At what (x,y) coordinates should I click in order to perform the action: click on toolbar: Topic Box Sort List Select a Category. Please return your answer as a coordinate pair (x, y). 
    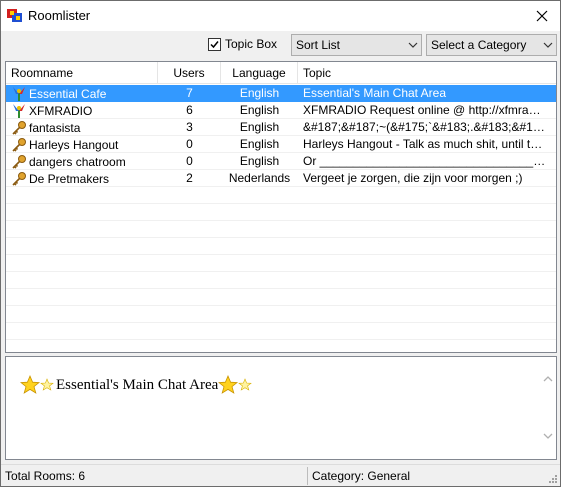
    Looking at the image, I should click on (280, 45).